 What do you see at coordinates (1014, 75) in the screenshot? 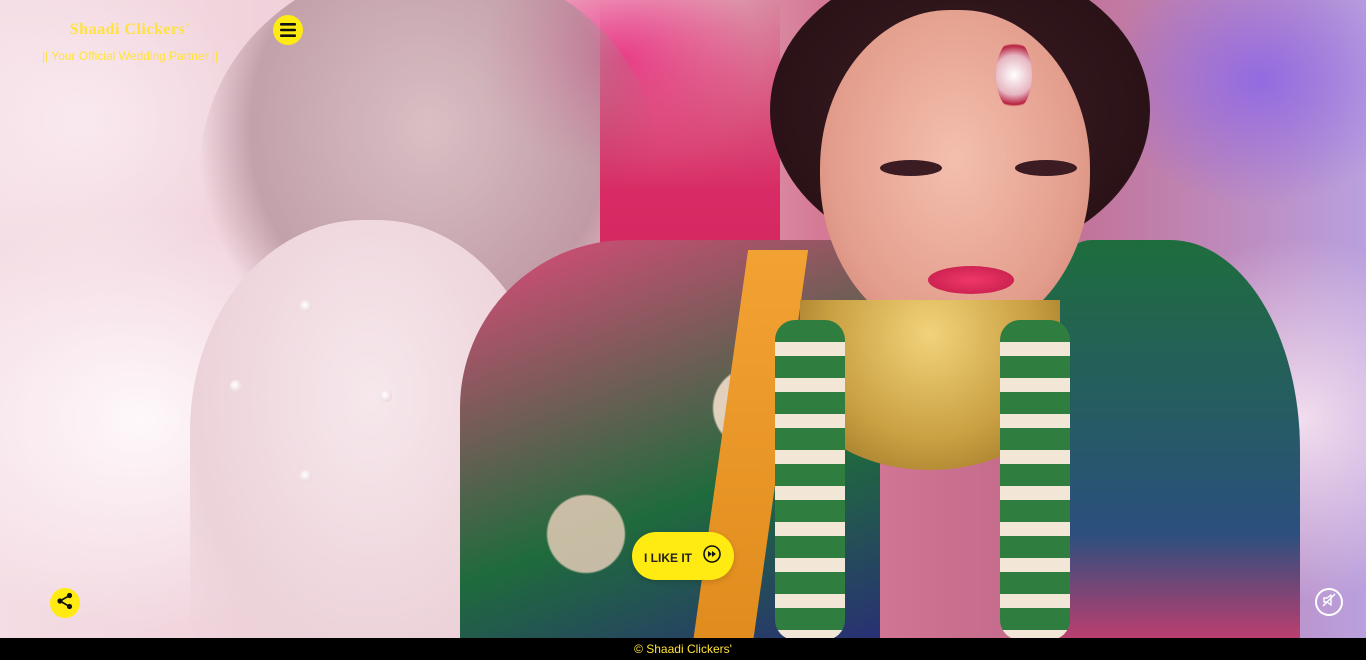
I see `maang-tikka` at bounding box center [1014, 75].